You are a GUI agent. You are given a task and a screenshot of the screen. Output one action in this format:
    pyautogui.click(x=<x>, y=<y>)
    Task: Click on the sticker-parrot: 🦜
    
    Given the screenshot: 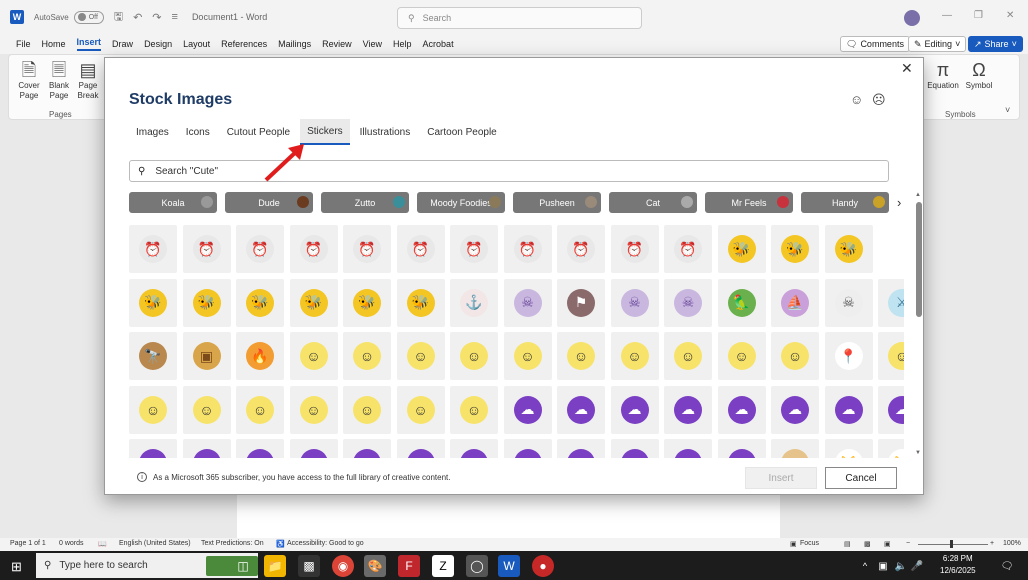 What is the action you would take?
    pyautogui.click(x=741, y=302)
    